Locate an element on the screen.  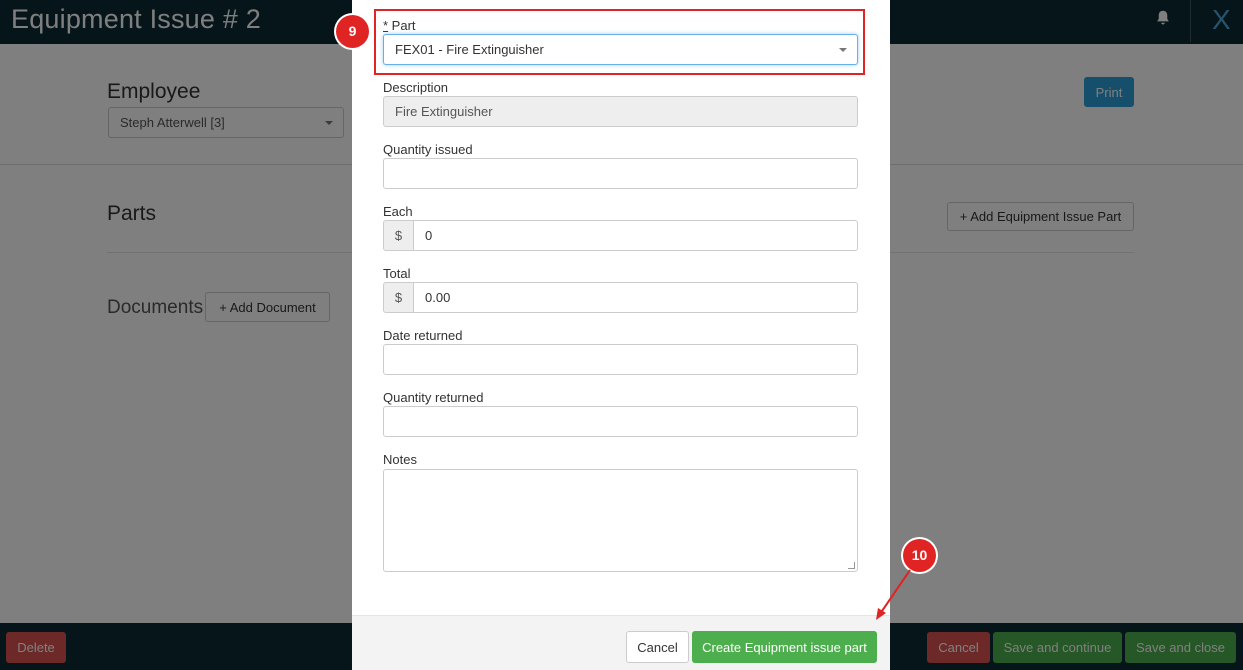
modal-footer: Cancel Create Equipment issue part is located at coordinates (621, 642).